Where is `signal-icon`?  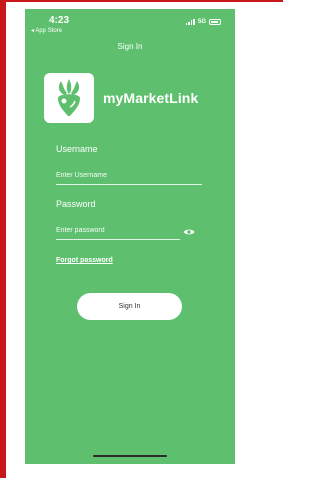
signal-icon is located at coordinates (190, 22).